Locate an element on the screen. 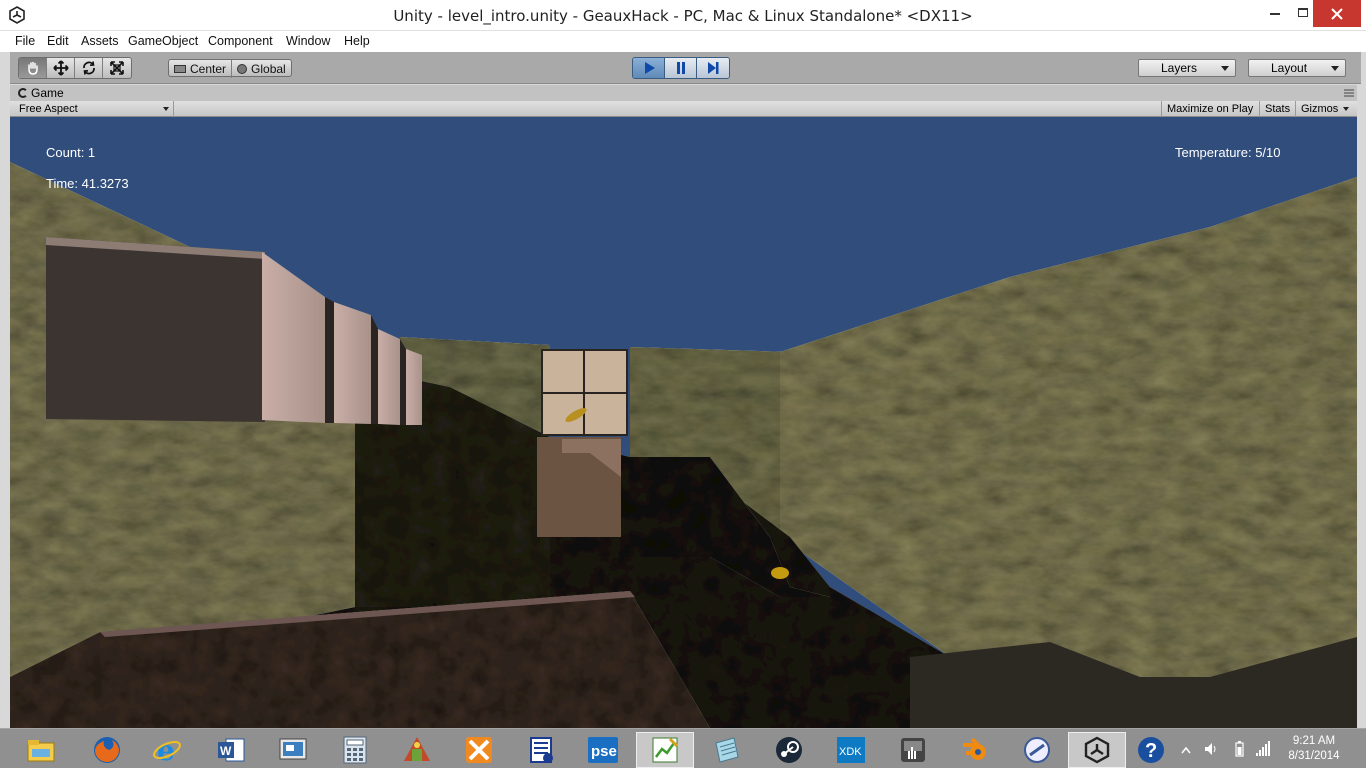 The width and height of the screenshot is (1366, 768). internet-explorer-icon: e is located at coordinates (167, 750).